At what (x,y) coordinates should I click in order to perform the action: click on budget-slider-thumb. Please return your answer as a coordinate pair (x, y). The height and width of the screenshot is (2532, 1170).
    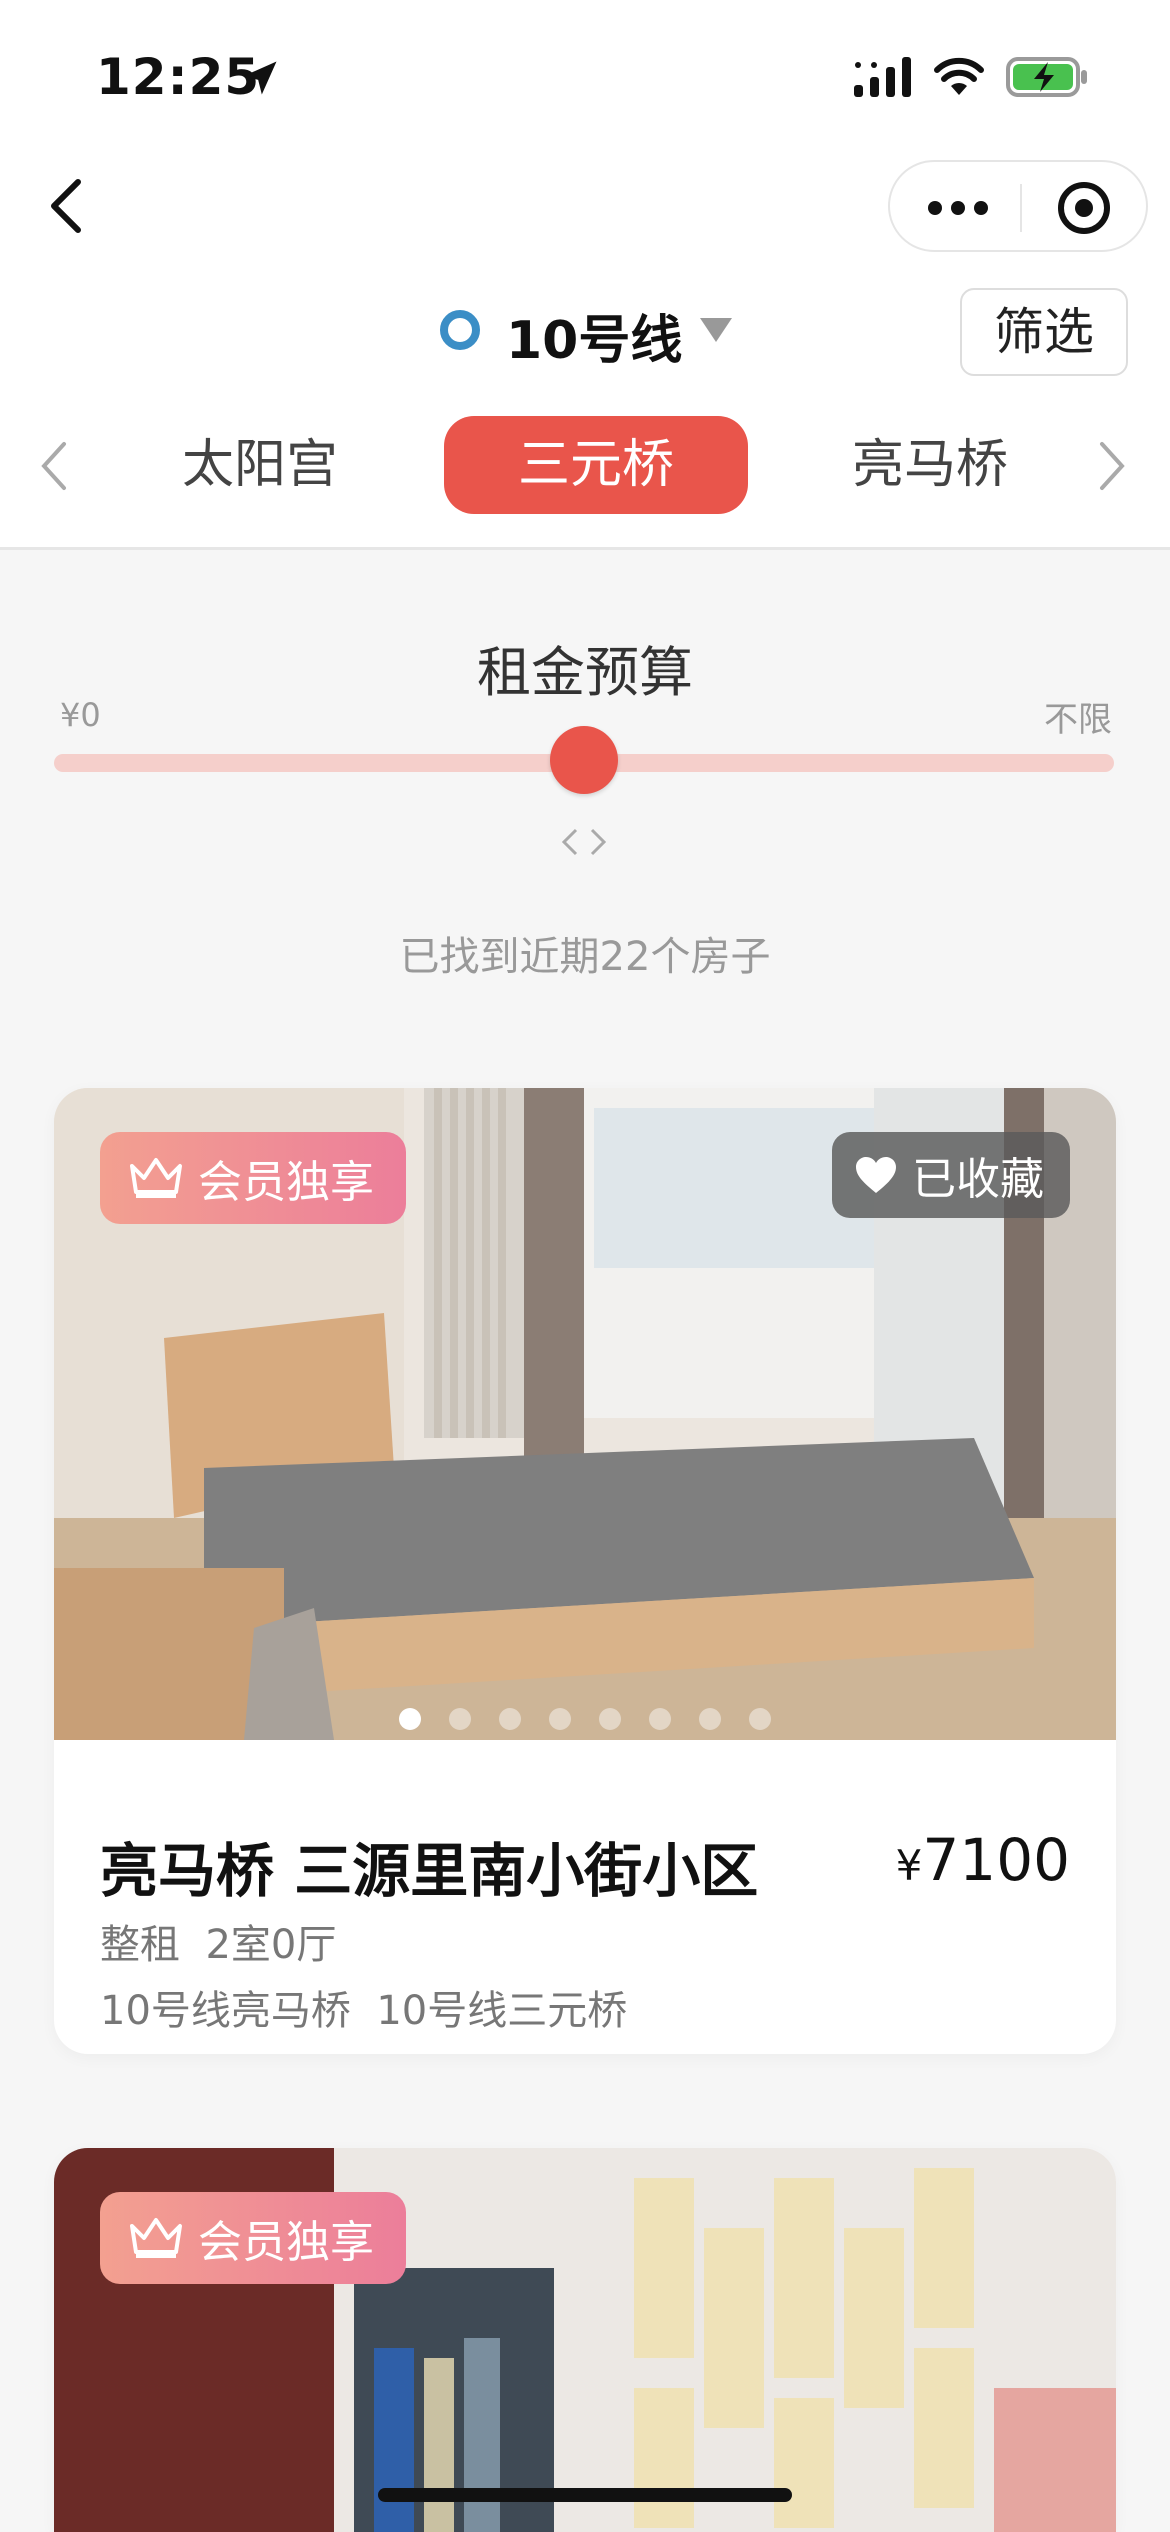
    Looking at the image, I should click on (584, 760).